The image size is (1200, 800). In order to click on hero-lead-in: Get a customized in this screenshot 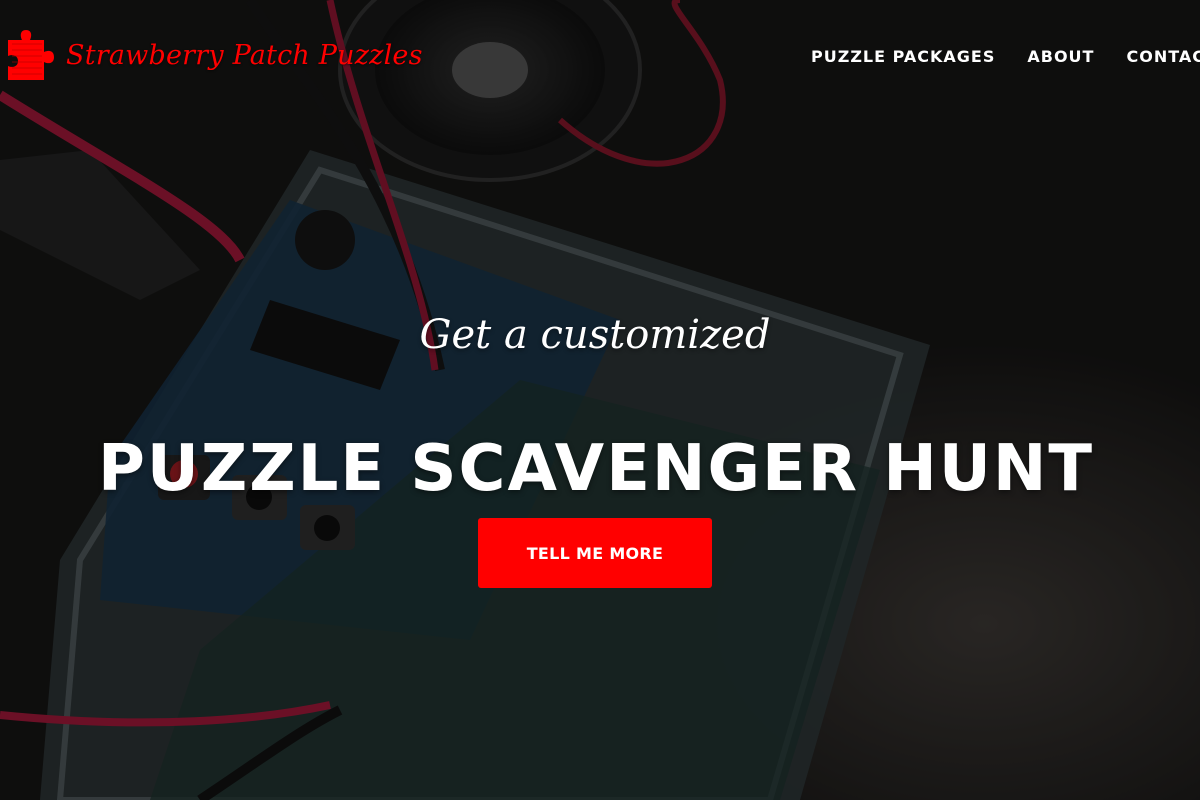, I will do `click(595, 335)`.